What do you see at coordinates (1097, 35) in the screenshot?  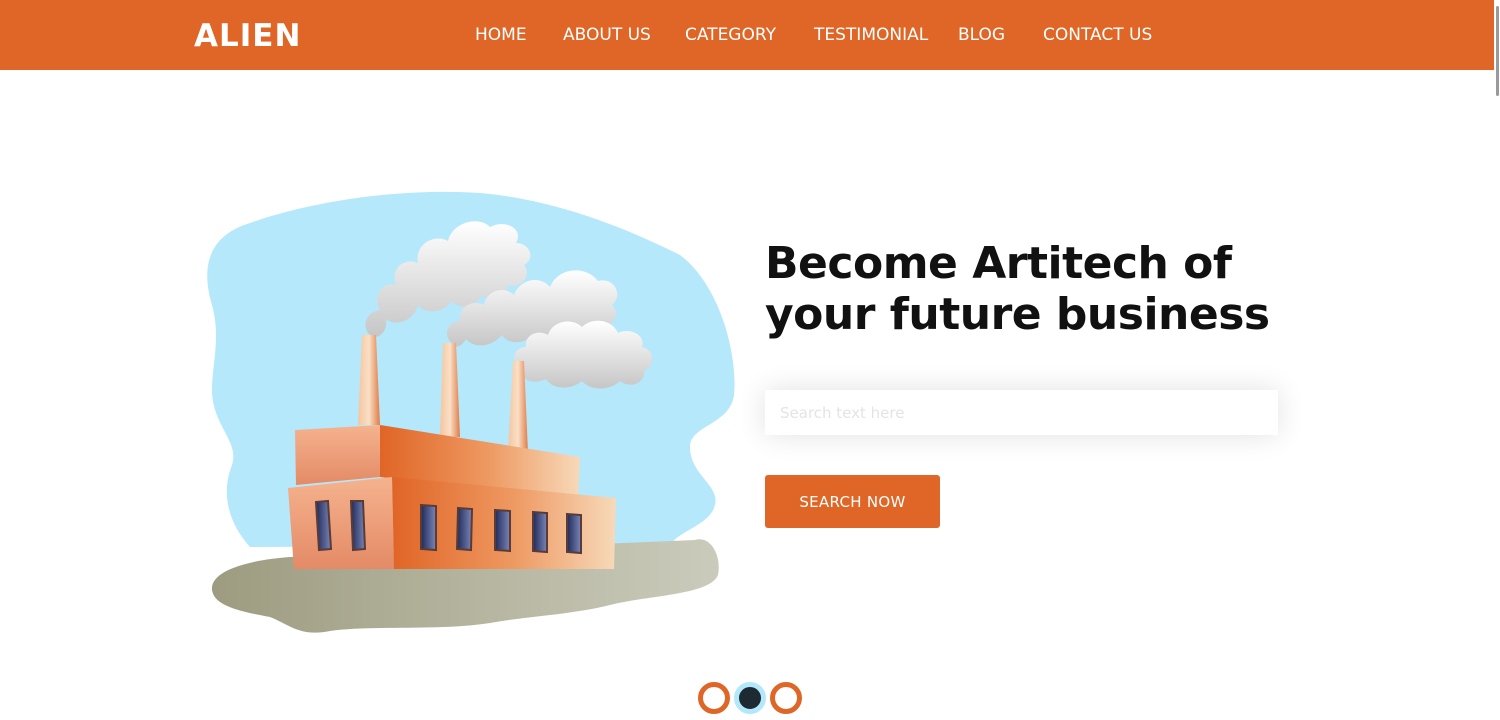 I see `nav-item-contact-us: CONTACT US` at bounding box center [1097, 35].